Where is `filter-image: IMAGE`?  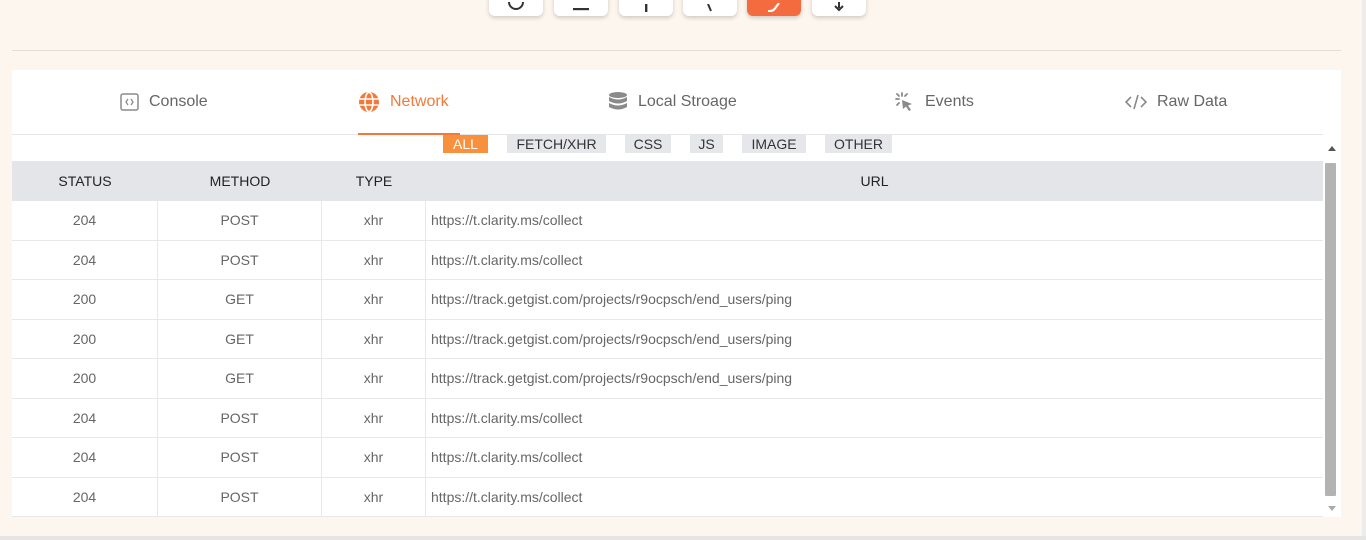
filter-image: IMAGE is located at coordinates (774, 144).